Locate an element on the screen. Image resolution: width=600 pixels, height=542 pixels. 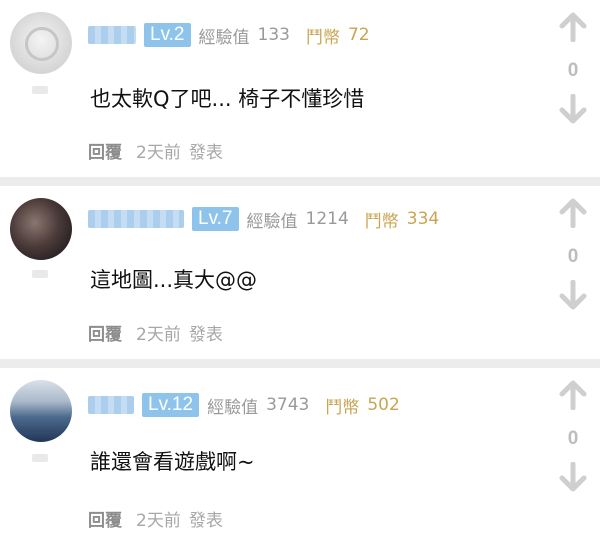
exp-value: 133 is located at coordinates (273, 35).